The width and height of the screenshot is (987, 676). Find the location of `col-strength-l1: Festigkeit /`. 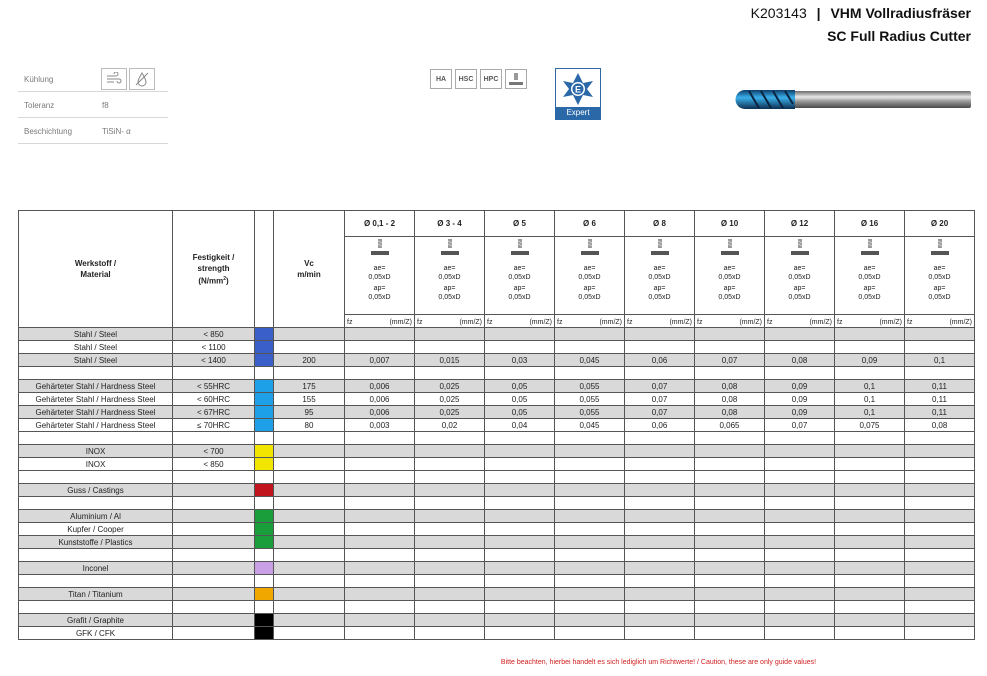

col-strength-l1: Festigkeit / is located at coordinates (213, 257).